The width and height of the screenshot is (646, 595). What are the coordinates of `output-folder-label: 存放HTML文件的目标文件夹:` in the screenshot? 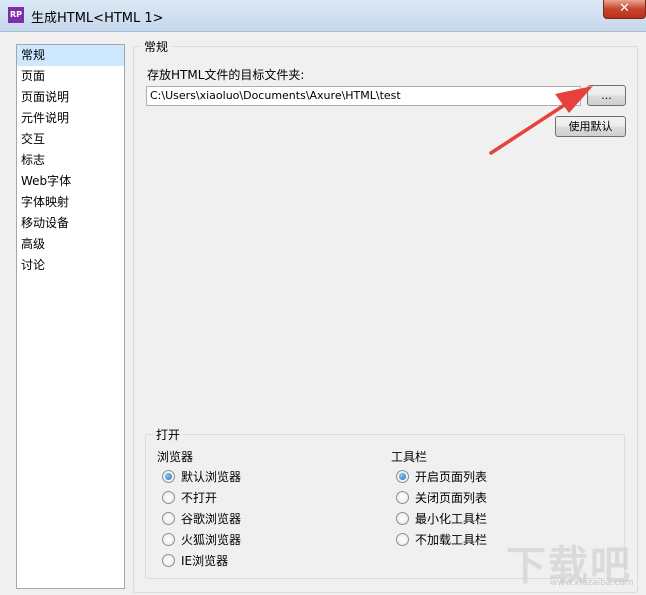 It's located at (226, 75).